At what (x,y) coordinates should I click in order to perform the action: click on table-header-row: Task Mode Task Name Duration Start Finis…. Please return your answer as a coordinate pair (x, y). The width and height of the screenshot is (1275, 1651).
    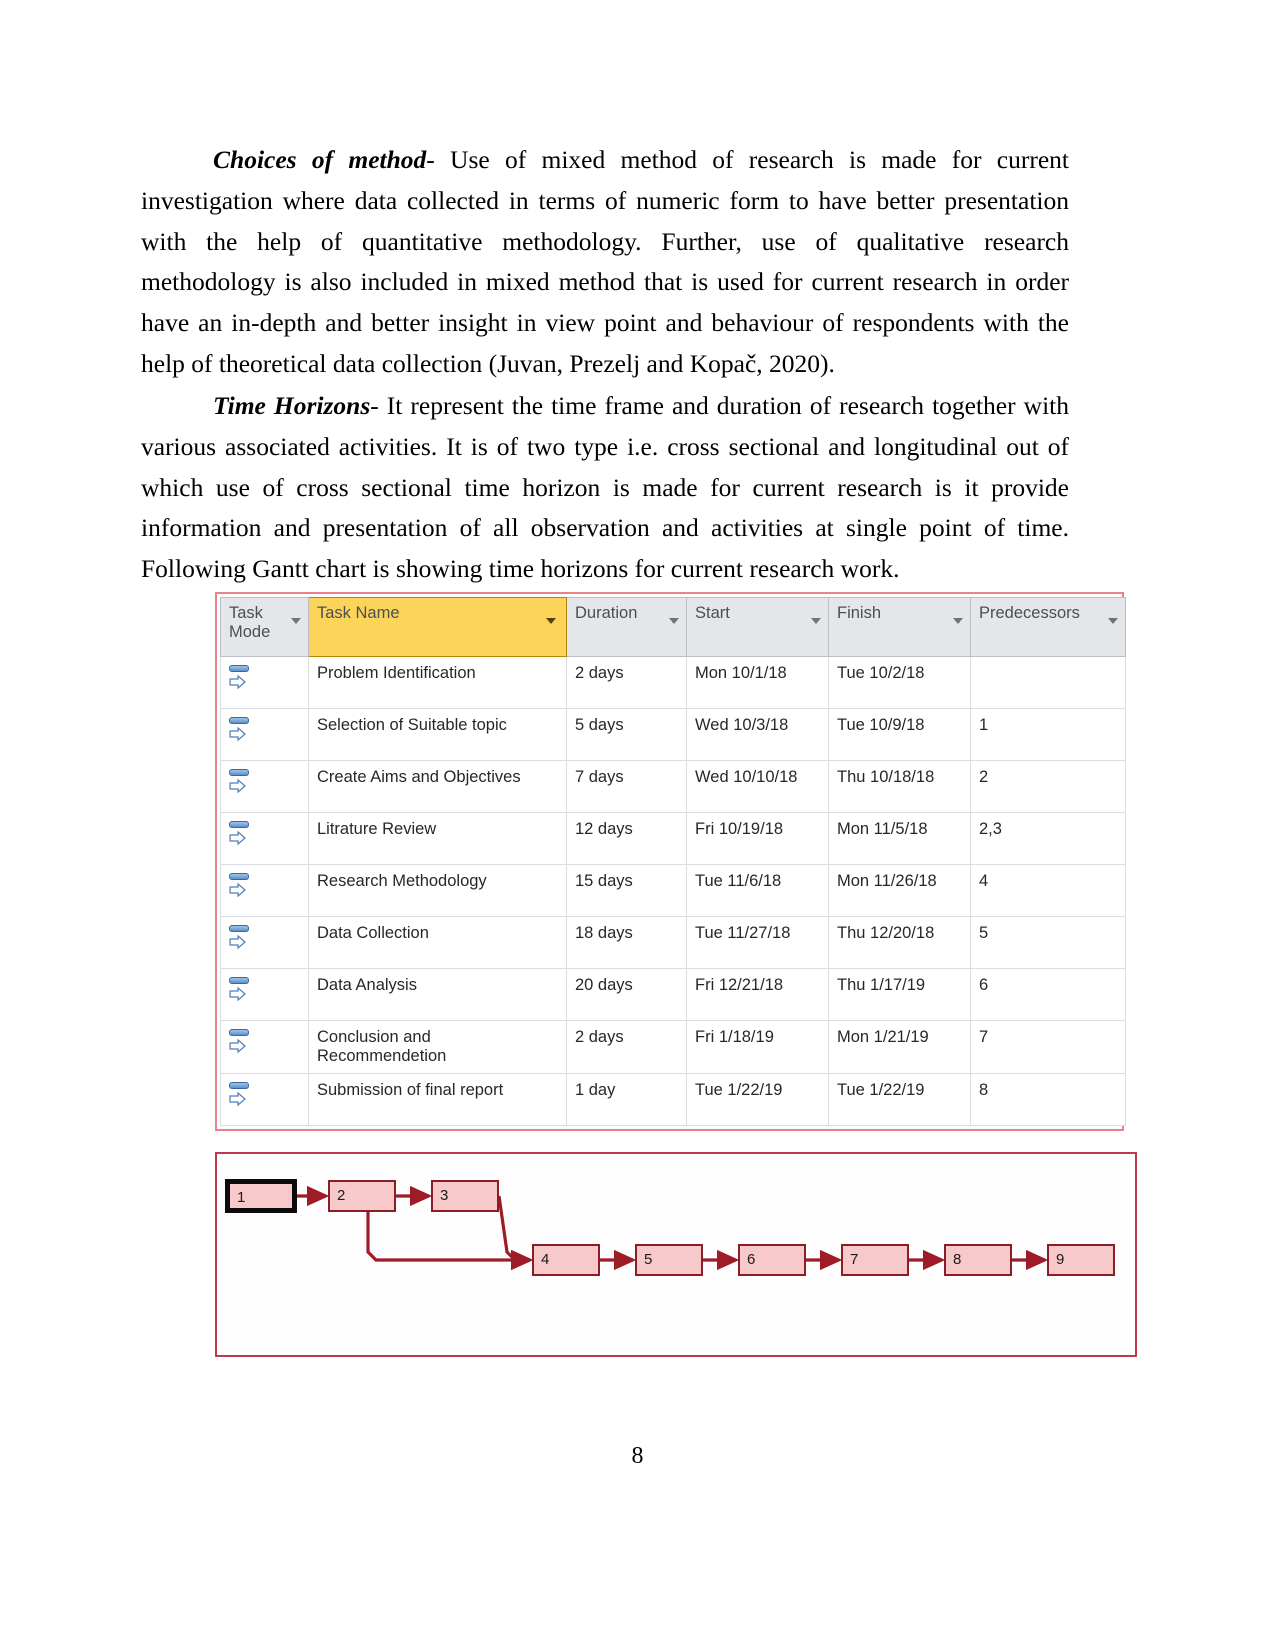
    Looking at the image, I should click on (673, 627).